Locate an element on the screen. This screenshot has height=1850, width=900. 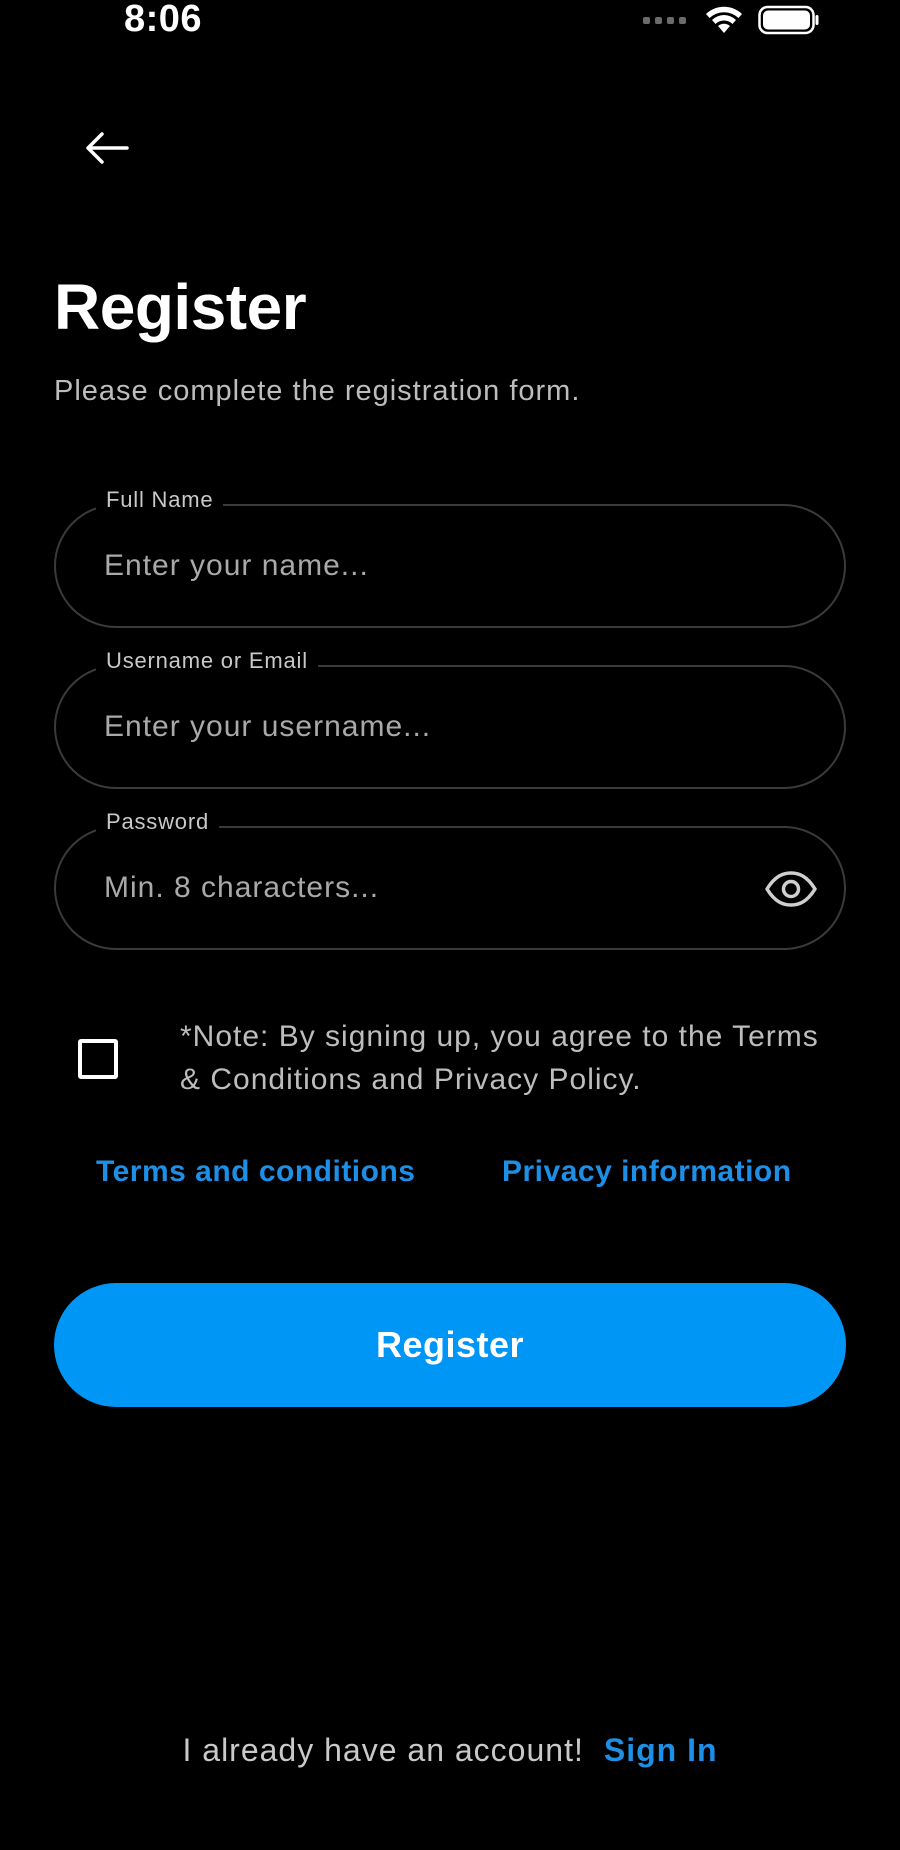
page-subtitle: Please complete the registration form. is located at coordinates (317, 391).